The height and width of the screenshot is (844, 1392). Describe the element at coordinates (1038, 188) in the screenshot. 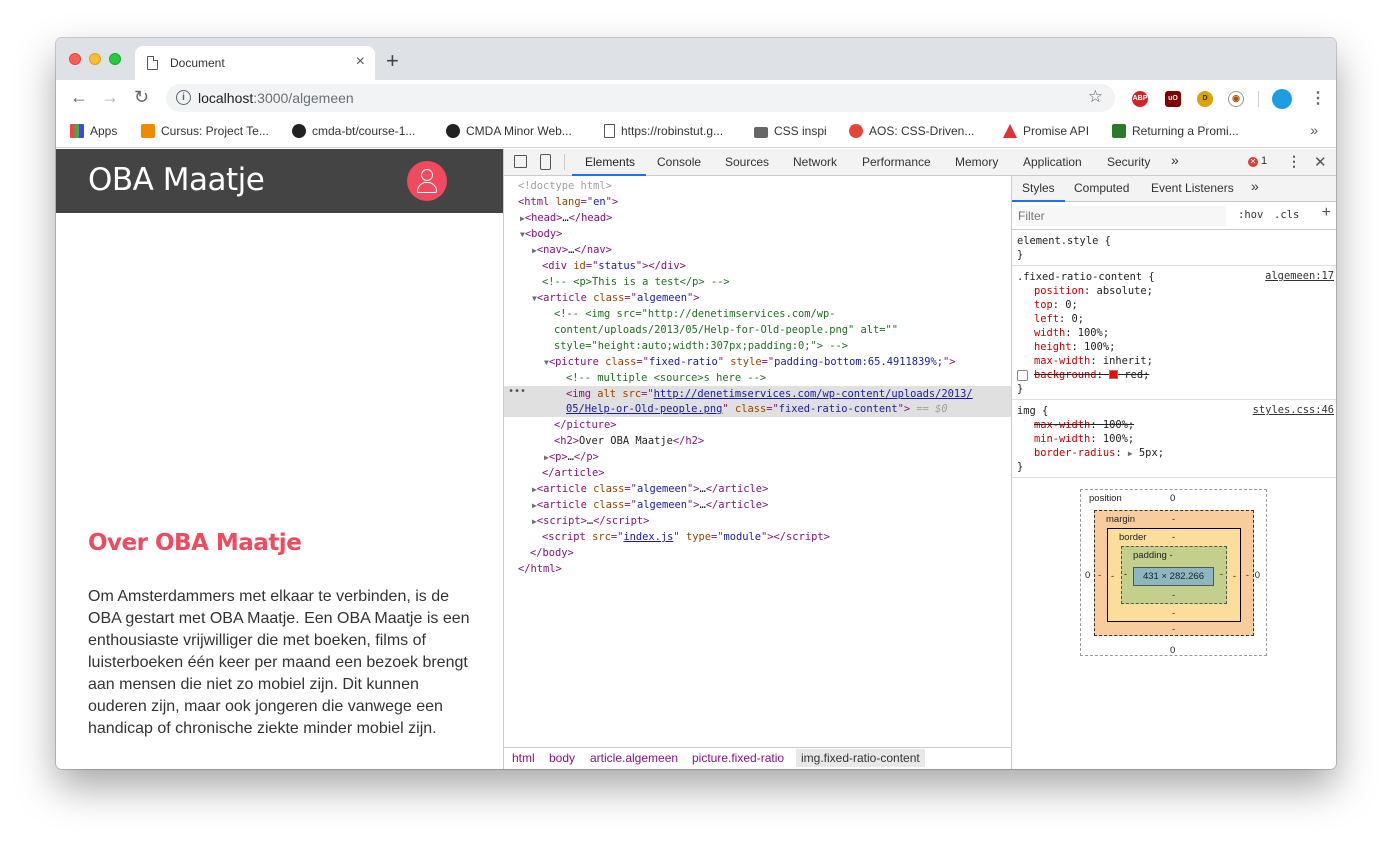

I see `tab-styles: Styles` at that location.